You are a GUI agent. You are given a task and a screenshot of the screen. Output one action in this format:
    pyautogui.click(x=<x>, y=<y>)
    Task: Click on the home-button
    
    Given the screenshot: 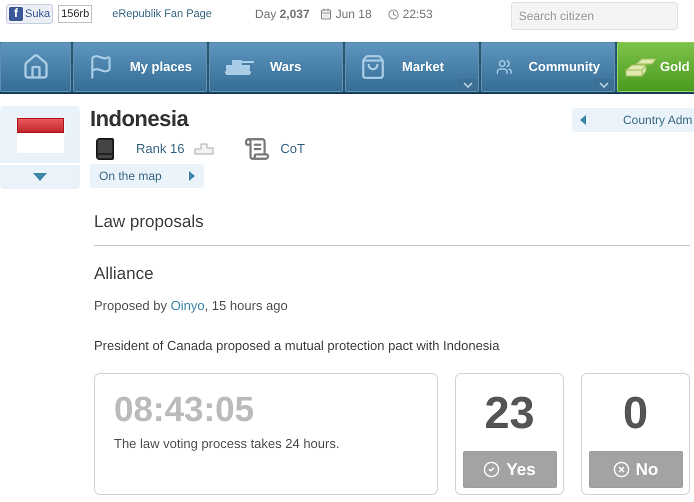 What is the action you would take?
    pyautogui.click(x=35, y=67)
    